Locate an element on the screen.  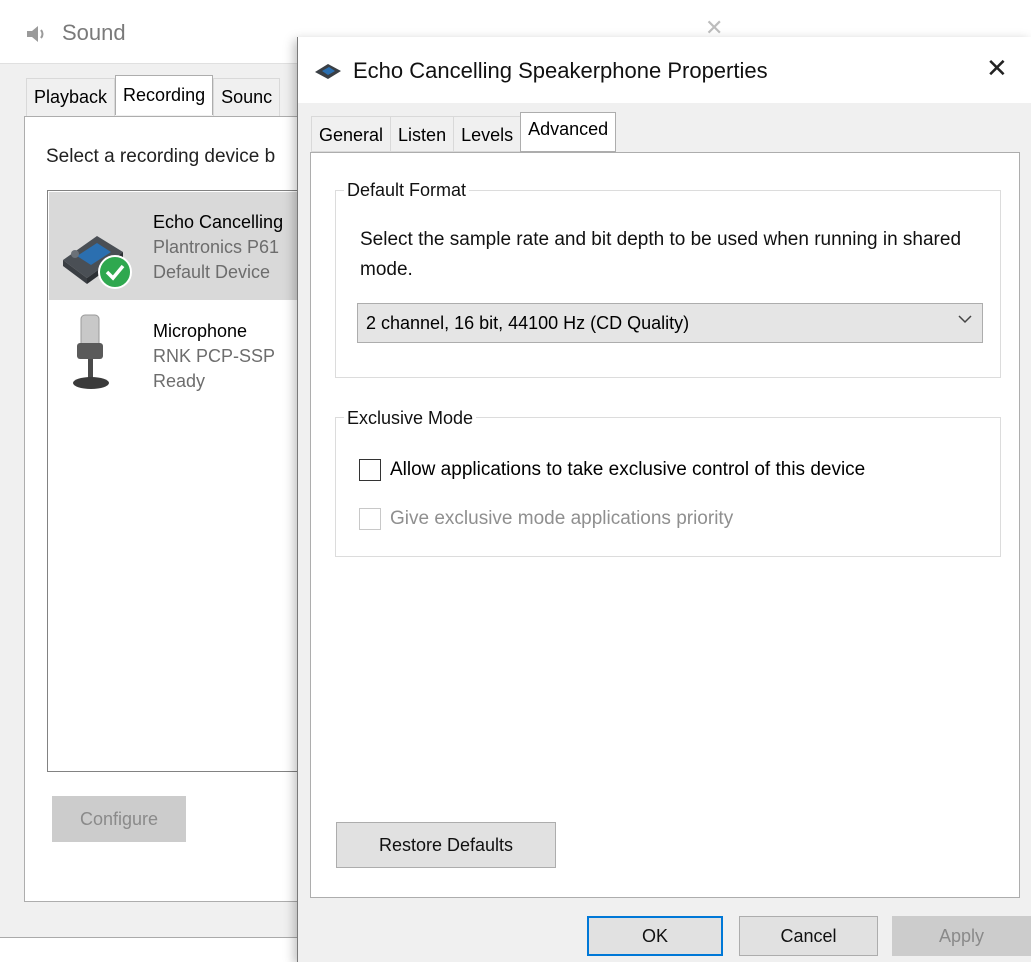
close-icon: ✕ is located at coordinates (997, 68).